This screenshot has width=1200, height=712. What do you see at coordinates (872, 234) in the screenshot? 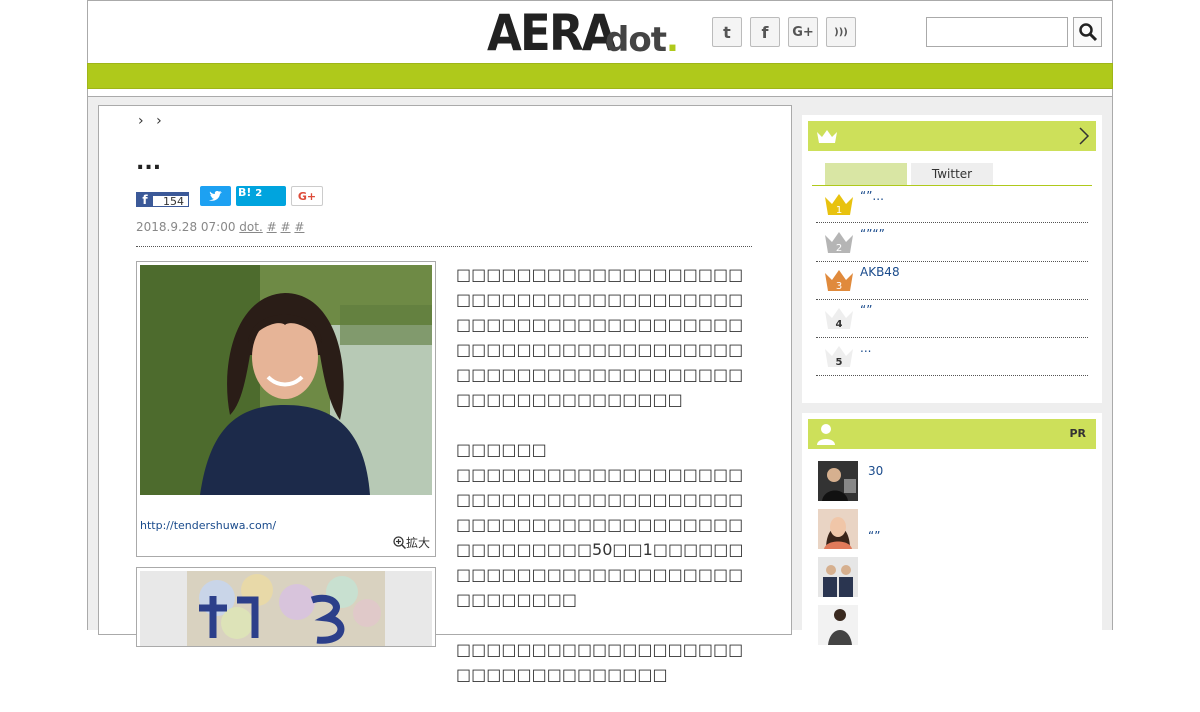
I see `ranking-title: “”“”` at bounding box center [872, 234].